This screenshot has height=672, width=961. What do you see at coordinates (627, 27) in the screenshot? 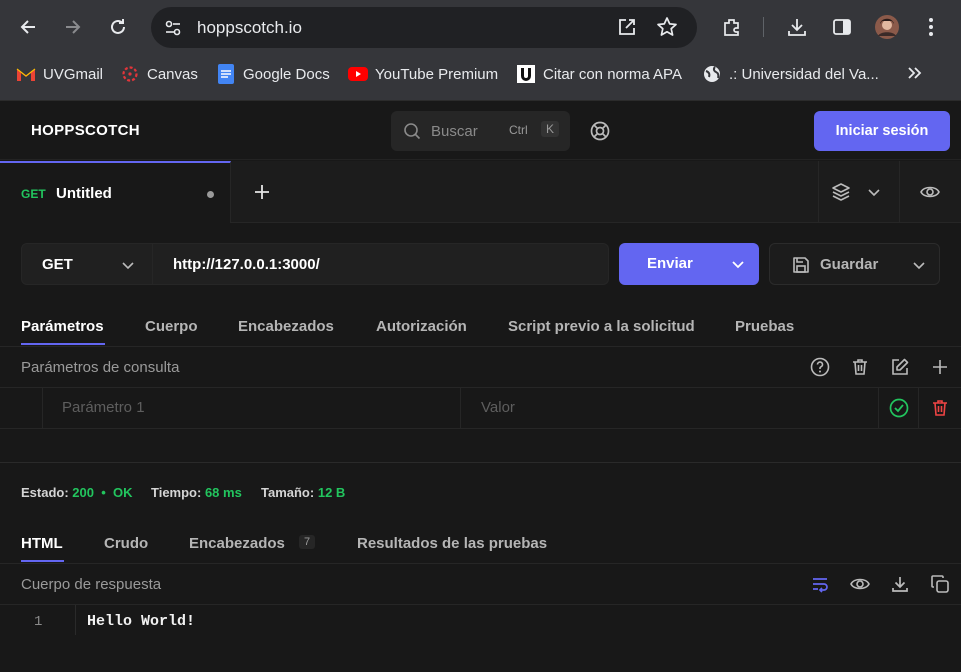
I see `open-external-icon` at bounding box center [627, 27].